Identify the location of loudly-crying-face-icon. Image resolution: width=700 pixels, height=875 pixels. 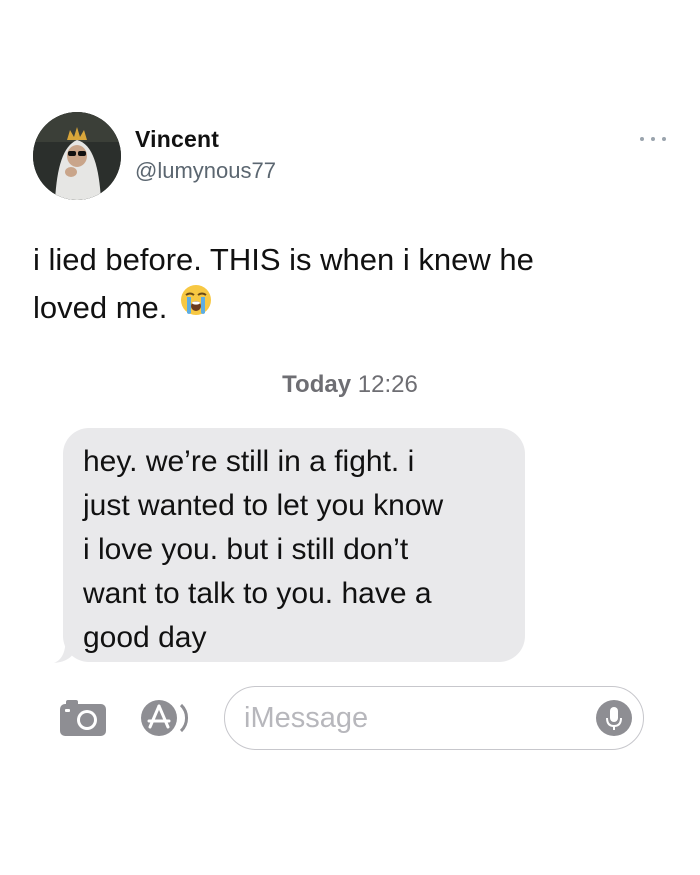
(196, 307).